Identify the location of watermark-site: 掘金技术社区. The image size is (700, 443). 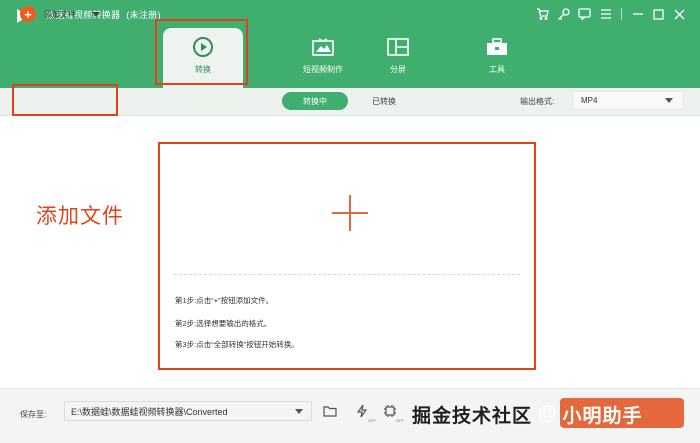
(472, 416).